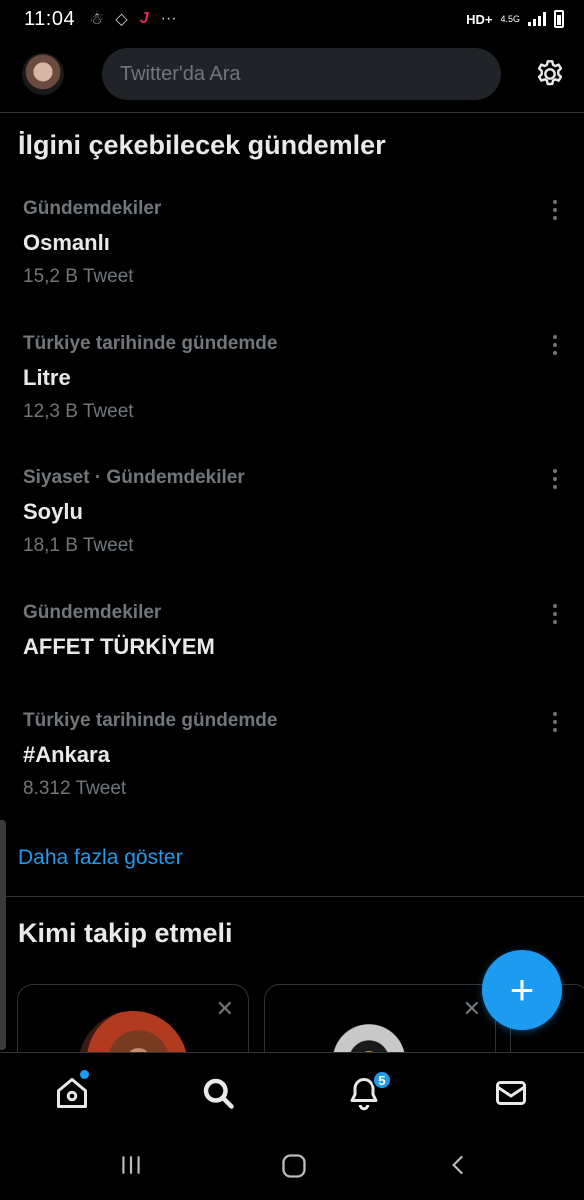 This screenshot has height=1200, width=584. I want to click on network-type: 4.5G, so click(510, 18).